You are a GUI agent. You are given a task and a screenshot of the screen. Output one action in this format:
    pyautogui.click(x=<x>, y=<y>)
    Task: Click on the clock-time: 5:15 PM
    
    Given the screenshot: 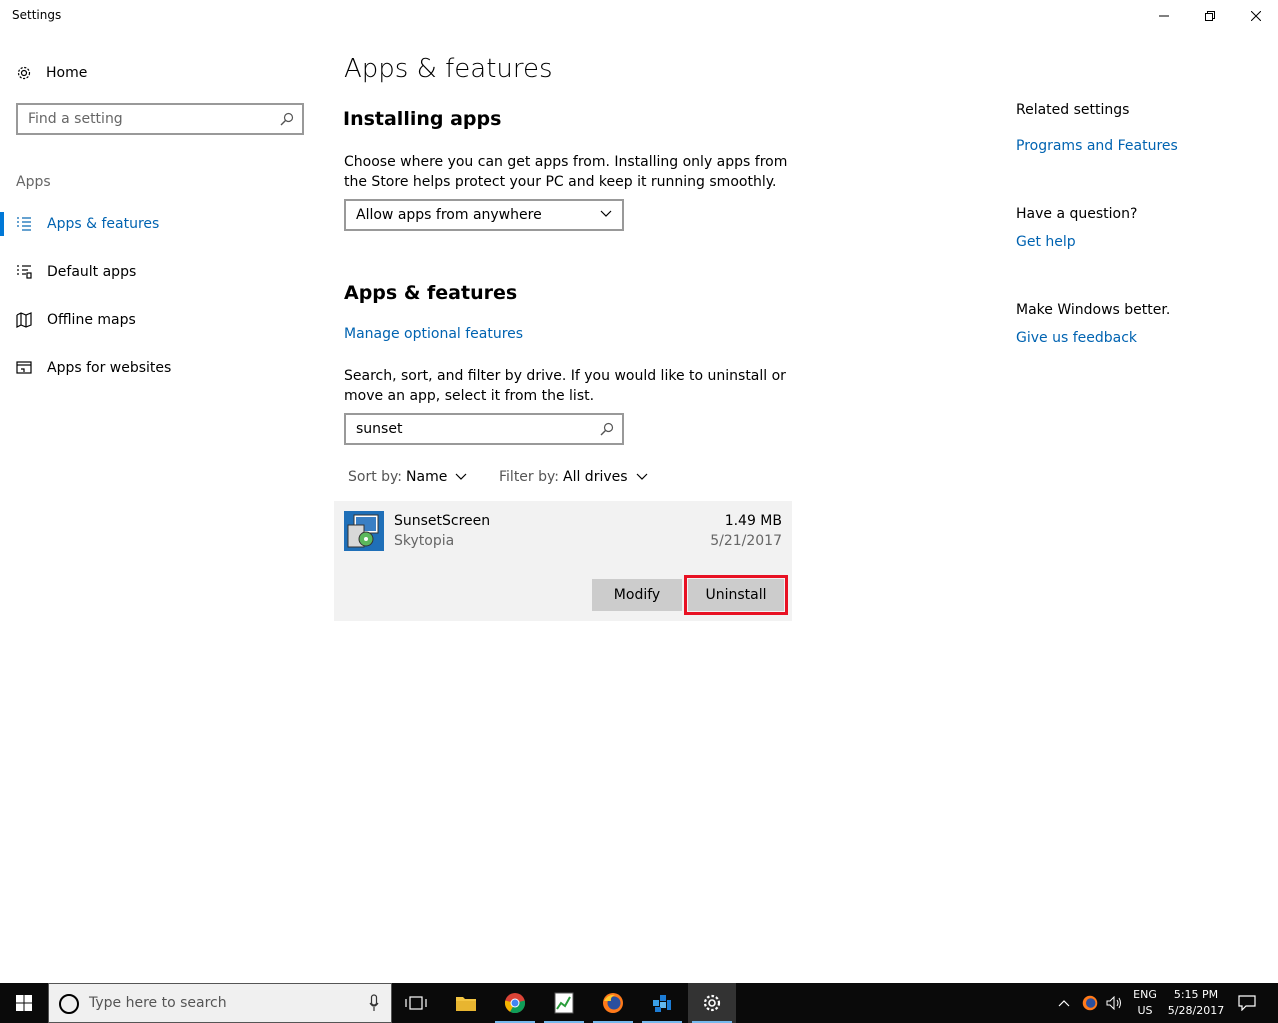 What is the action you would take?
    pyautogui.click(x=1196, y=994)
    